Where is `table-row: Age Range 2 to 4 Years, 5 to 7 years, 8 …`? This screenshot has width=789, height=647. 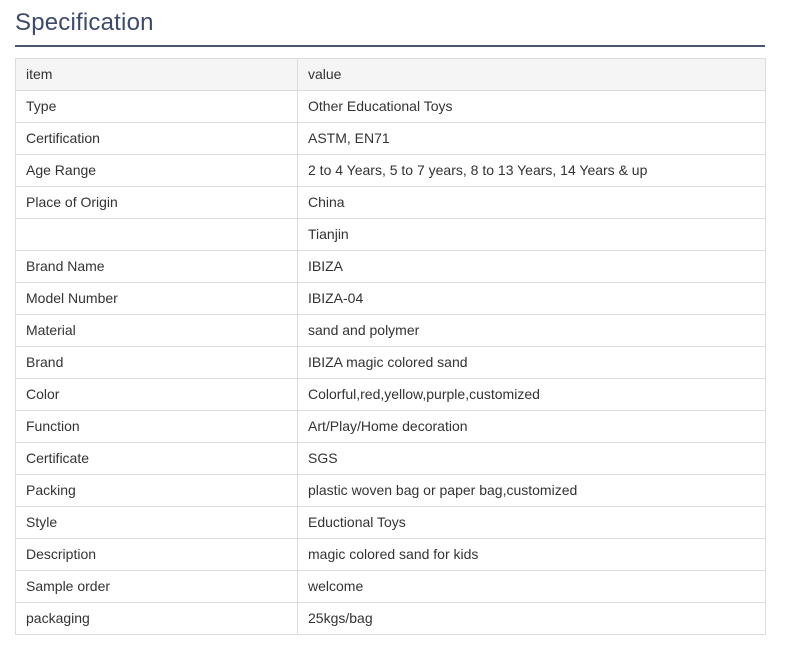 table-row: Age Range 2 to 4 Years, 5 to 7 years, 8 … is located at coordinates (390, 170).